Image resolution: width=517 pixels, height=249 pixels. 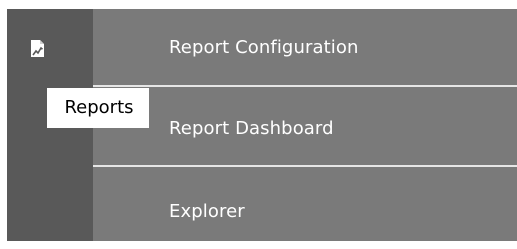 I want to click on reports-tooltip: Reports, so click(x=98, y=108).